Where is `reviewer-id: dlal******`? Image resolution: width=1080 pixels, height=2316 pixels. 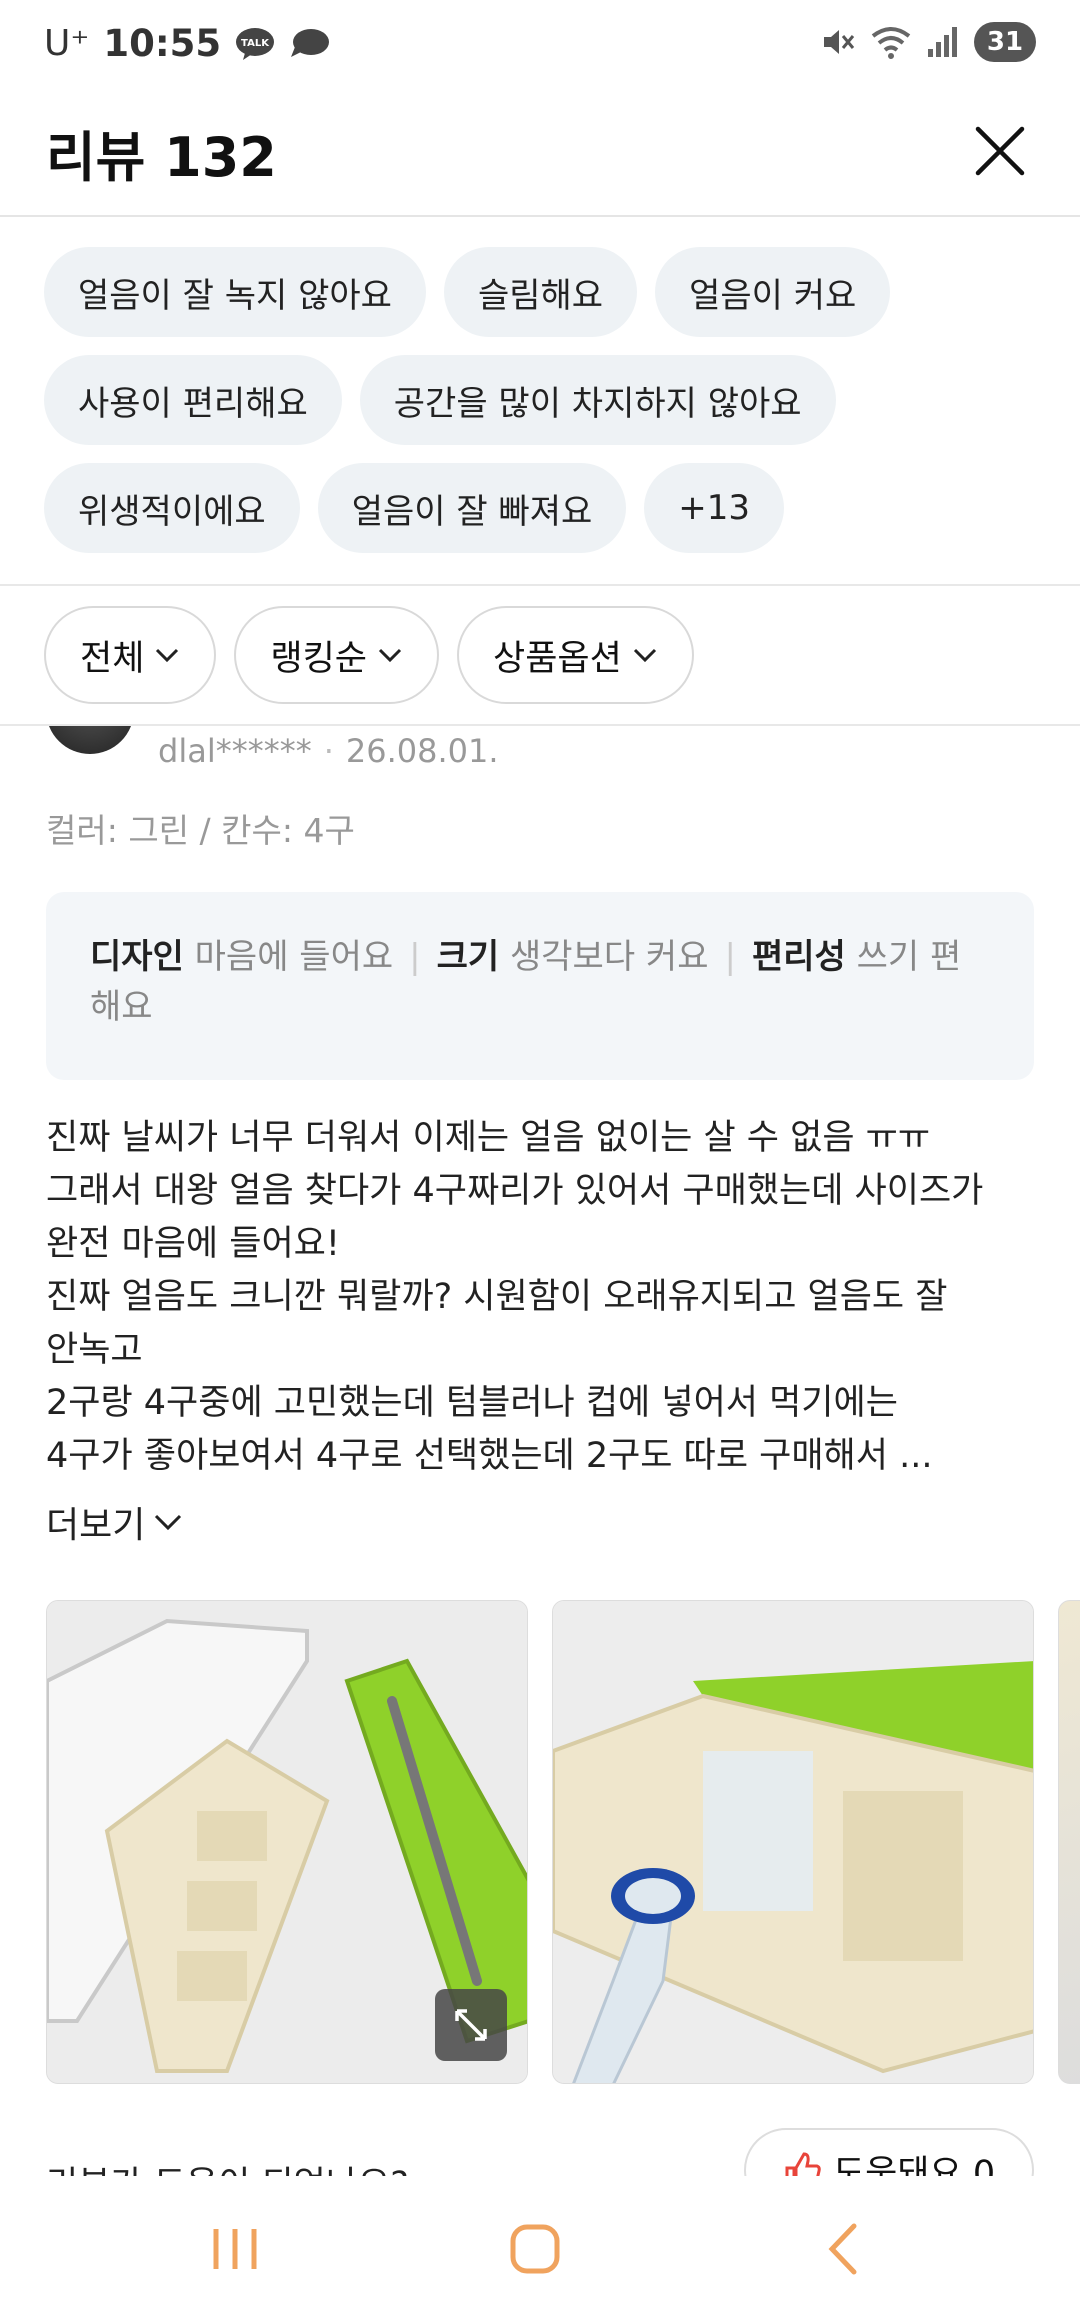
reviewer-id: dlal****** is located at coordinates (235, 751).